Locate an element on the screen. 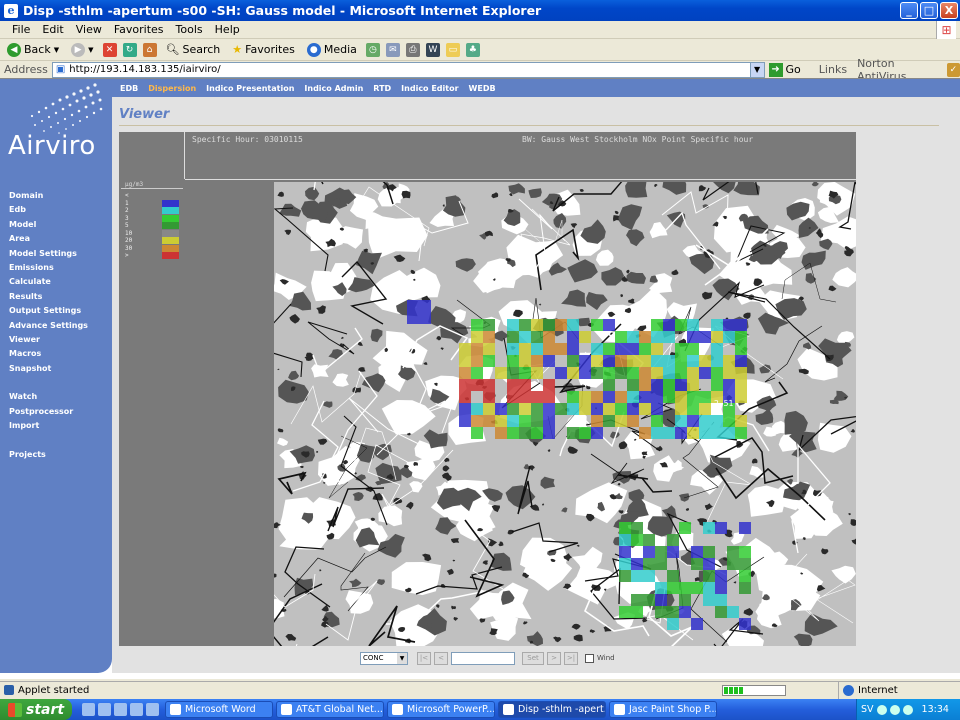  close-button: X is located at coordinates (949, 10).